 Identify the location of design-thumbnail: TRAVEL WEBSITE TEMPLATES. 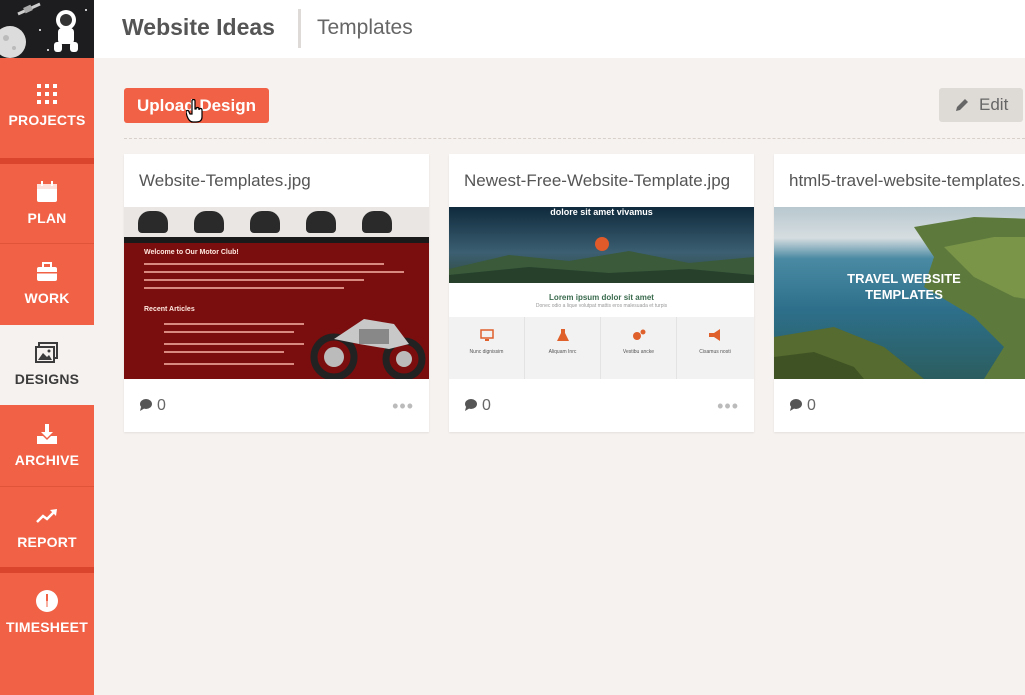
(899, 293).